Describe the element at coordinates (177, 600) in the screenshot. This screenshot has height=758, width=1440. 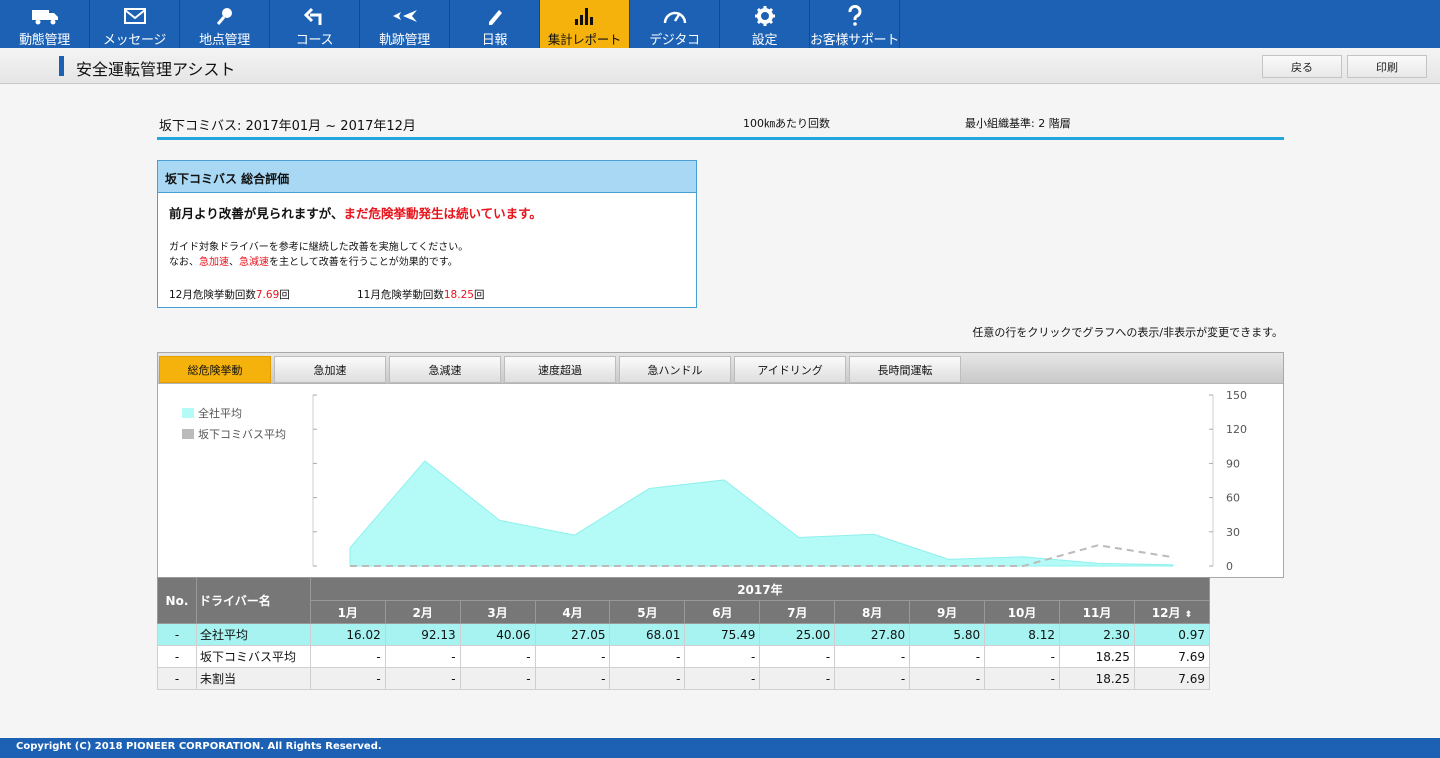
I see `no-header: No.` at that location.